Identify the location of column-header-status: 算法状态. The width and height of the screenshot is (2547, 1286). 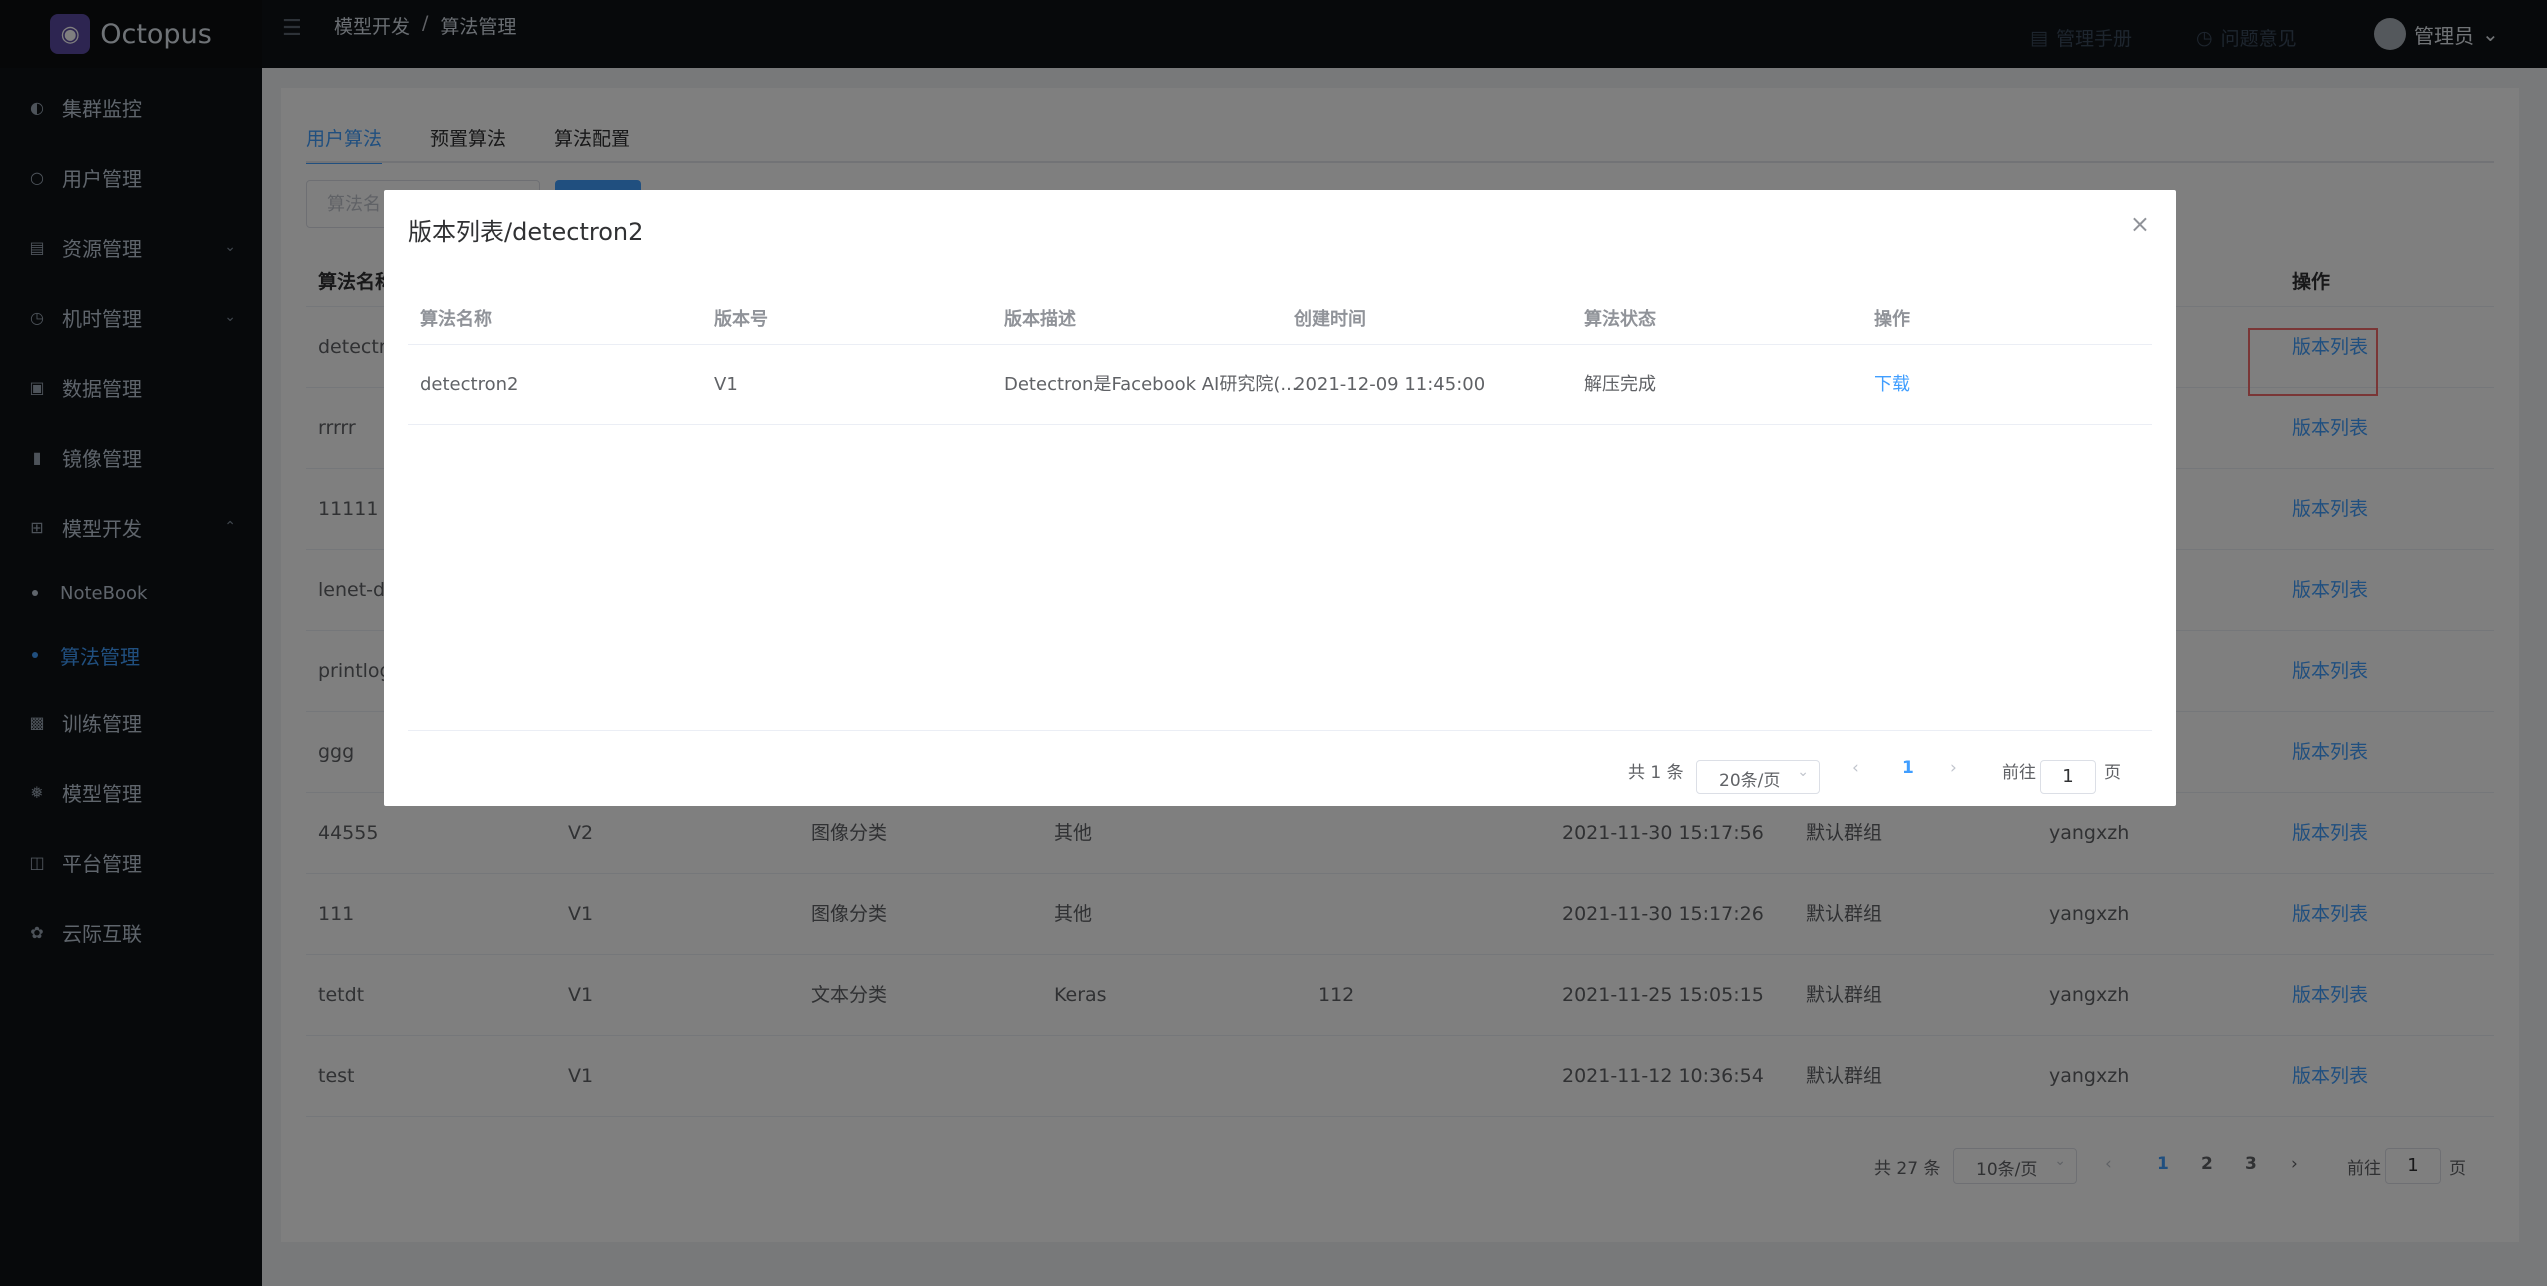
(1620, 319).